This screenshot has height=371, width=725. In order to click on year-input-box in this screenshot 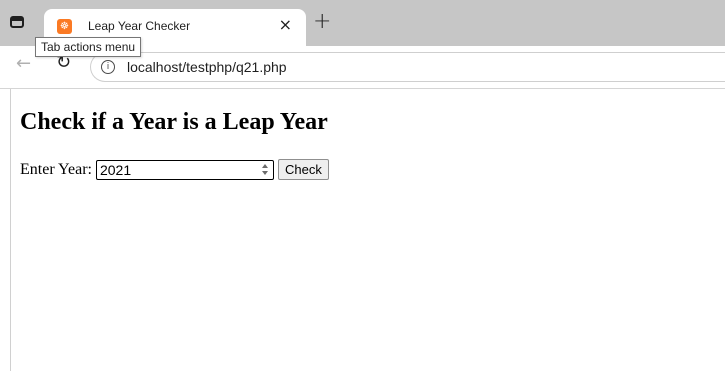, I will do `click(184, 169)`.